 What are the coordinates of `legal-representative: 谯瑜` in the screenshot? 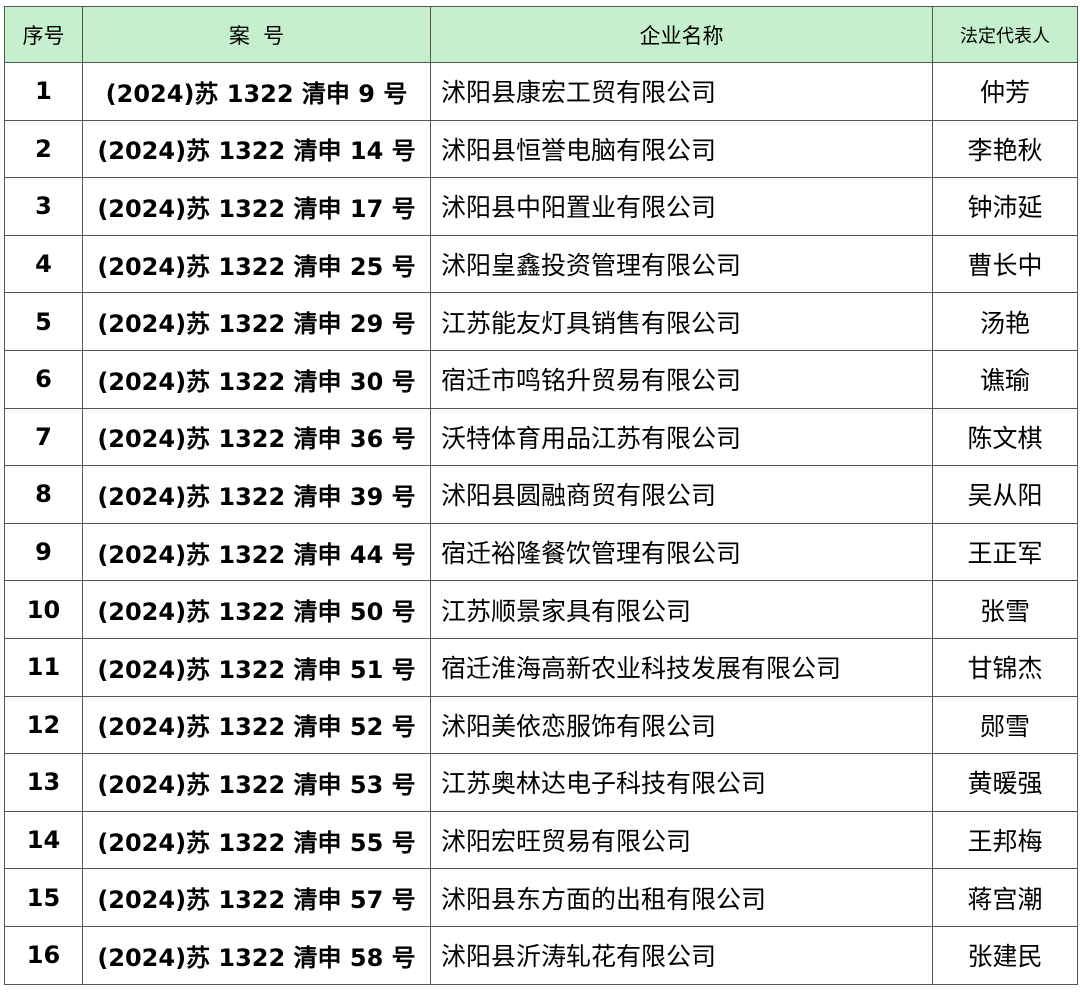 It's located at (1005, 379).